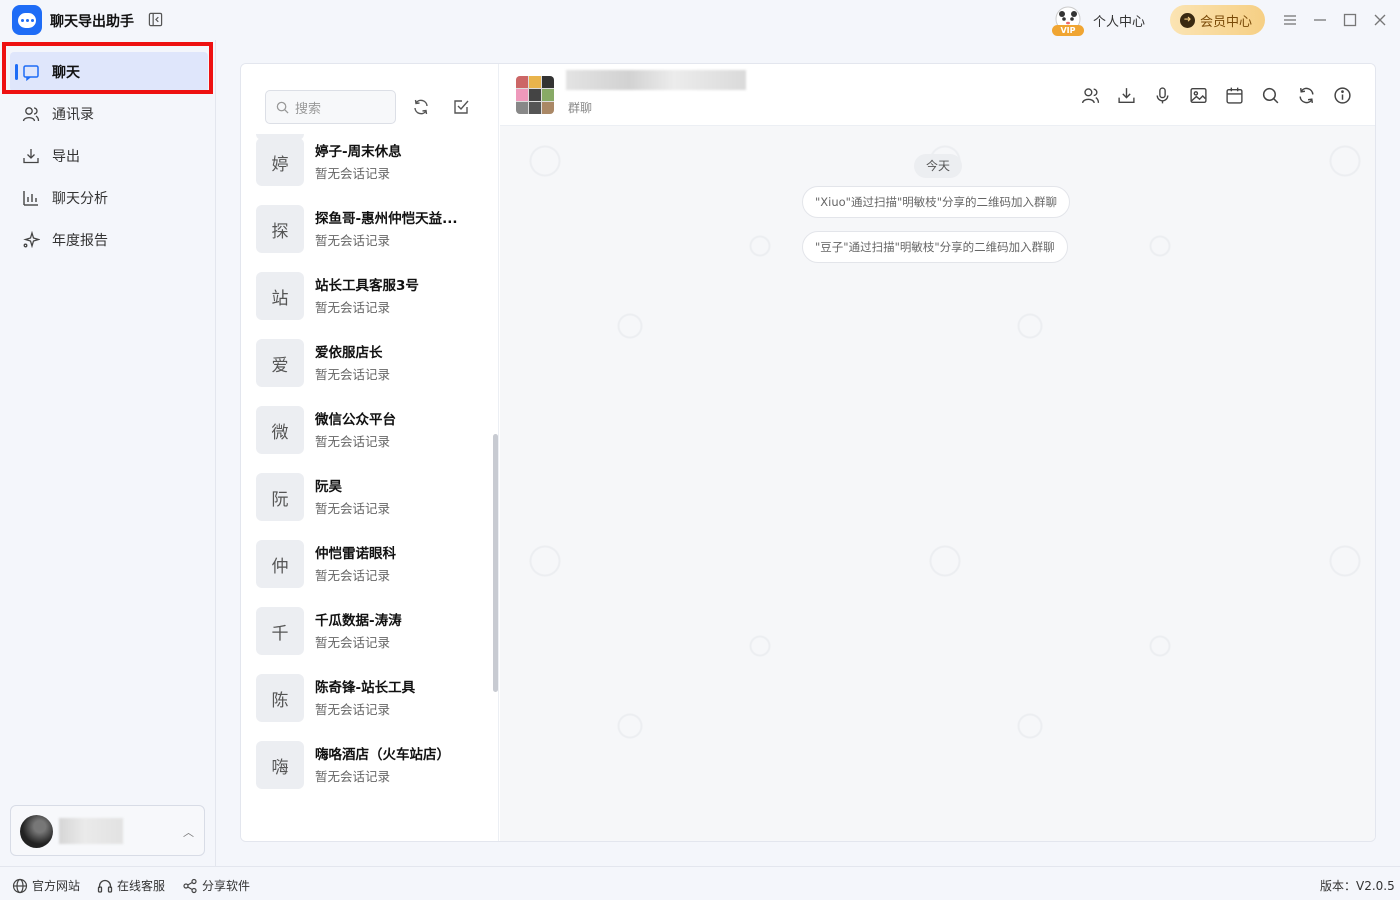 The image size is (1400, 900). Describe the element at coordinates (373, 296) in the screenshot. I see `list-item: 站 站长工具客服3号 暂无会话记录` at that location.